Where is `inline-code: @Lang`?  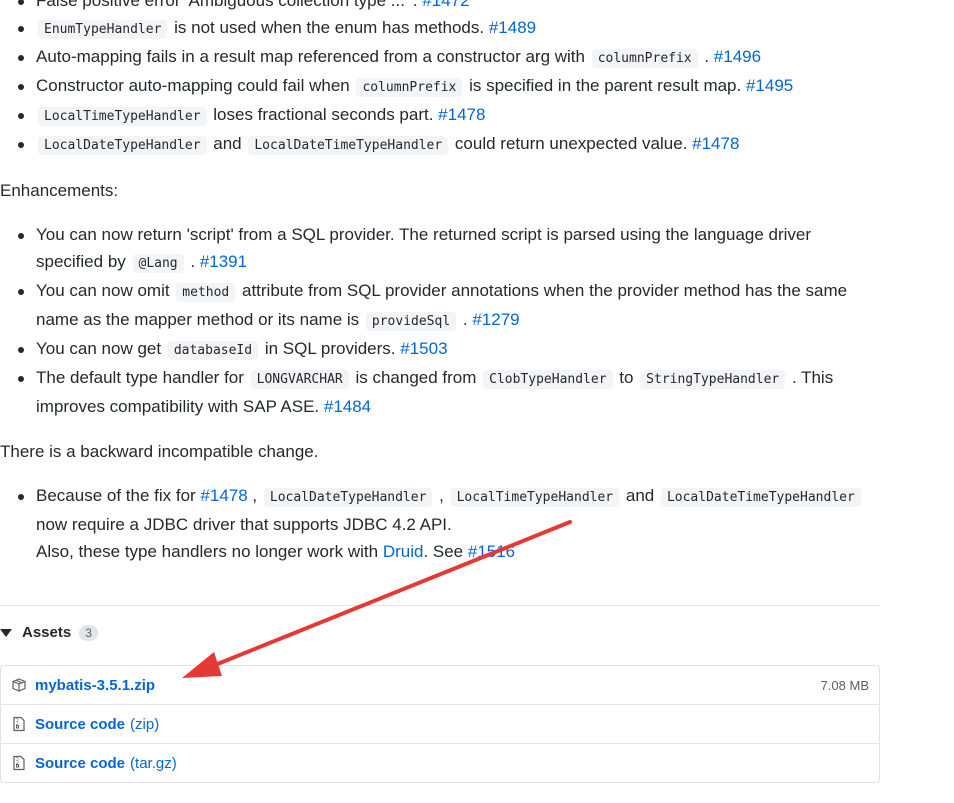
inline-code: @Lang is located at coordinates (158, 263).